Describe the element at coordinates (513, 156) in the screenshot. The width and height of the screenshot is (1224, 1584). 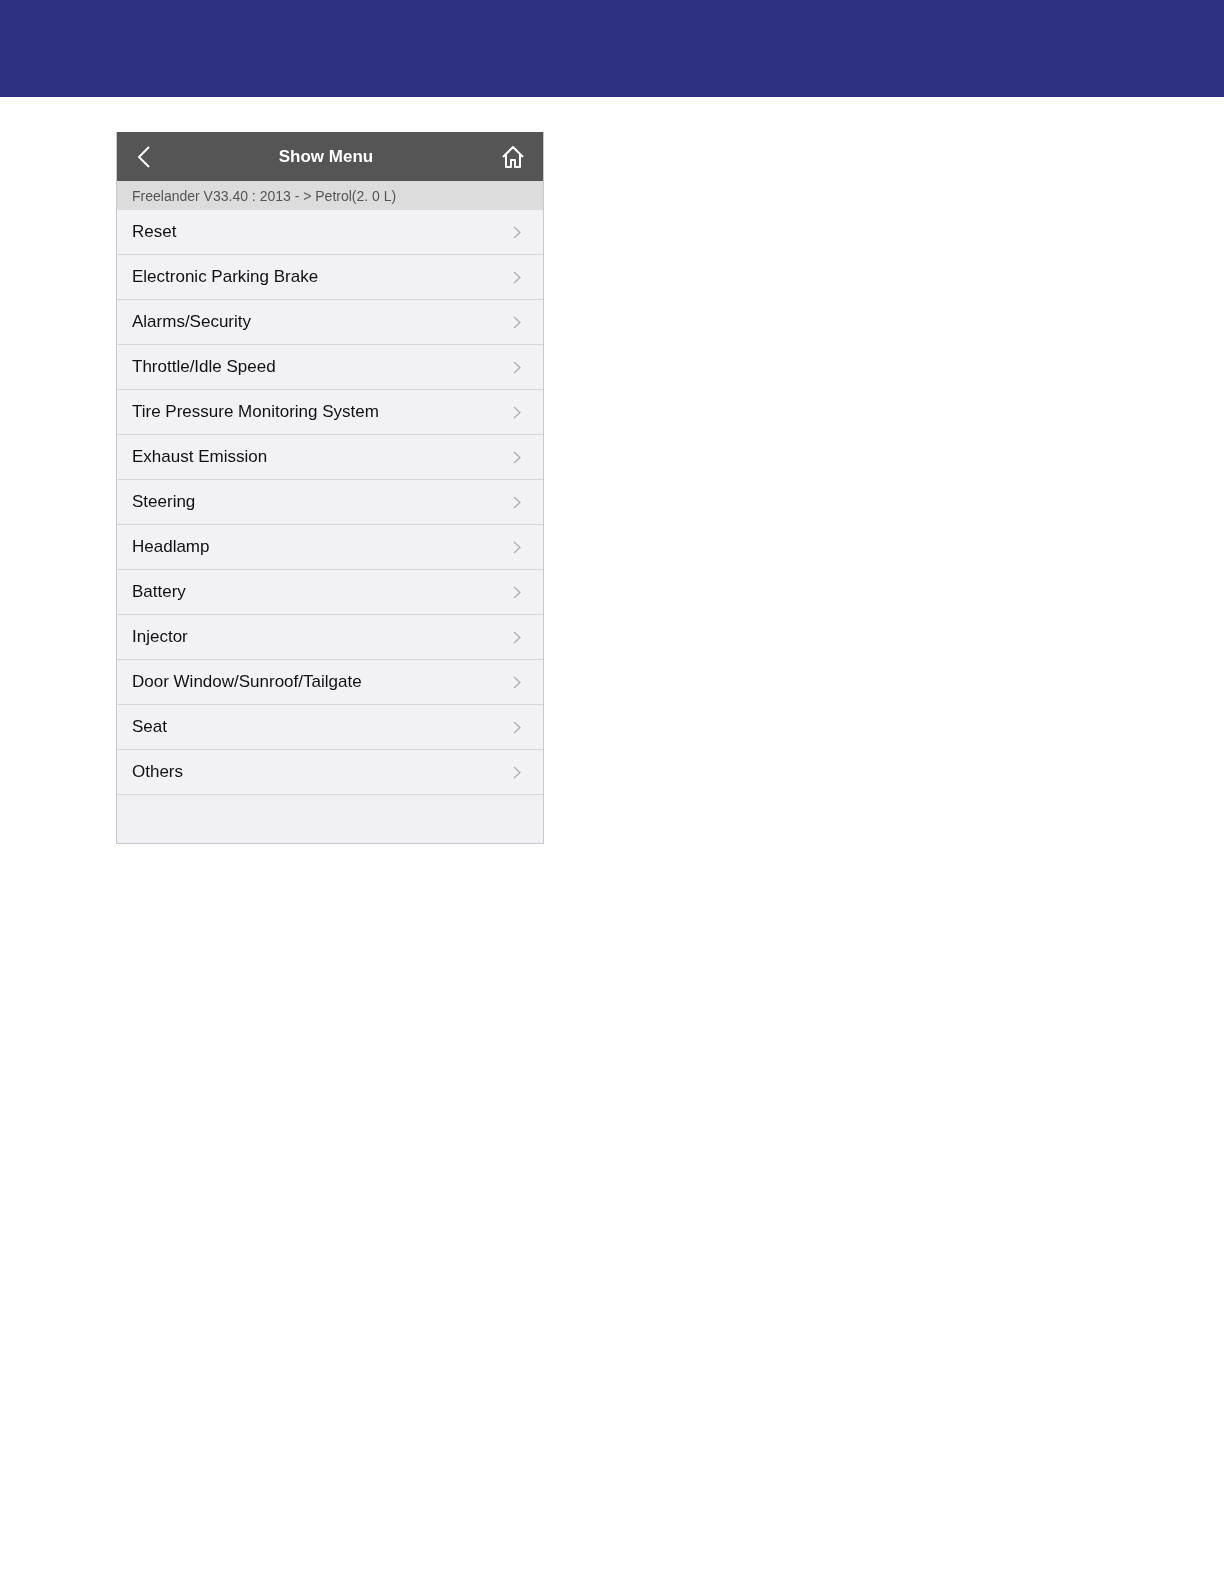
I see `home-button` at that location.